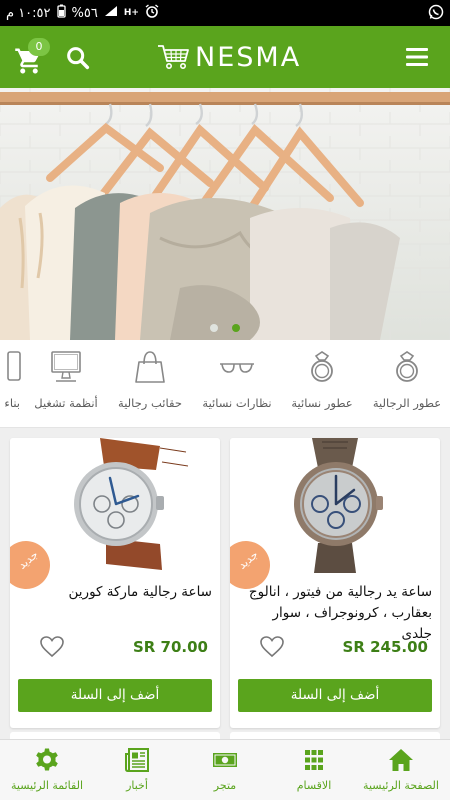  I want to click on product-price: SR 70.00, so click(170, 647).